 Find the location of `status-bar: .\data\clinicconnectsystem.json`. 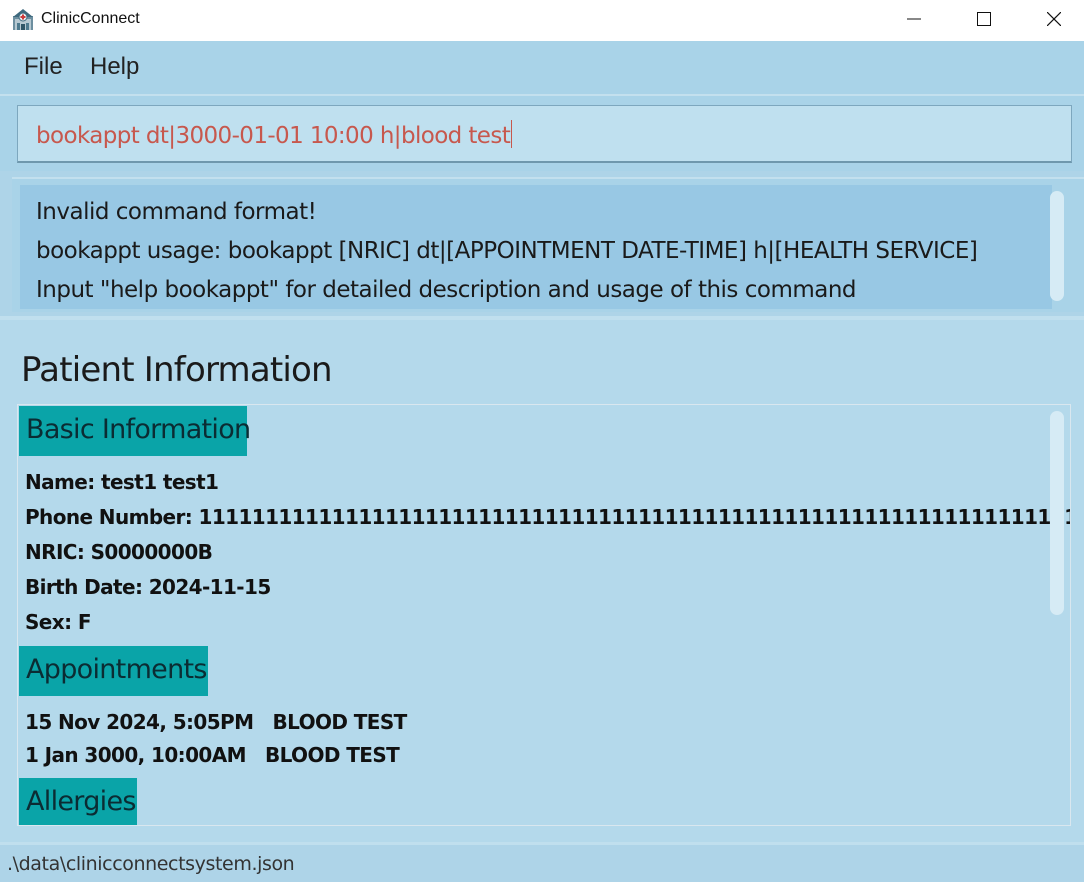

status-bar: .\data\clinicconnectsystem.json is located at coordinates (542, 863).